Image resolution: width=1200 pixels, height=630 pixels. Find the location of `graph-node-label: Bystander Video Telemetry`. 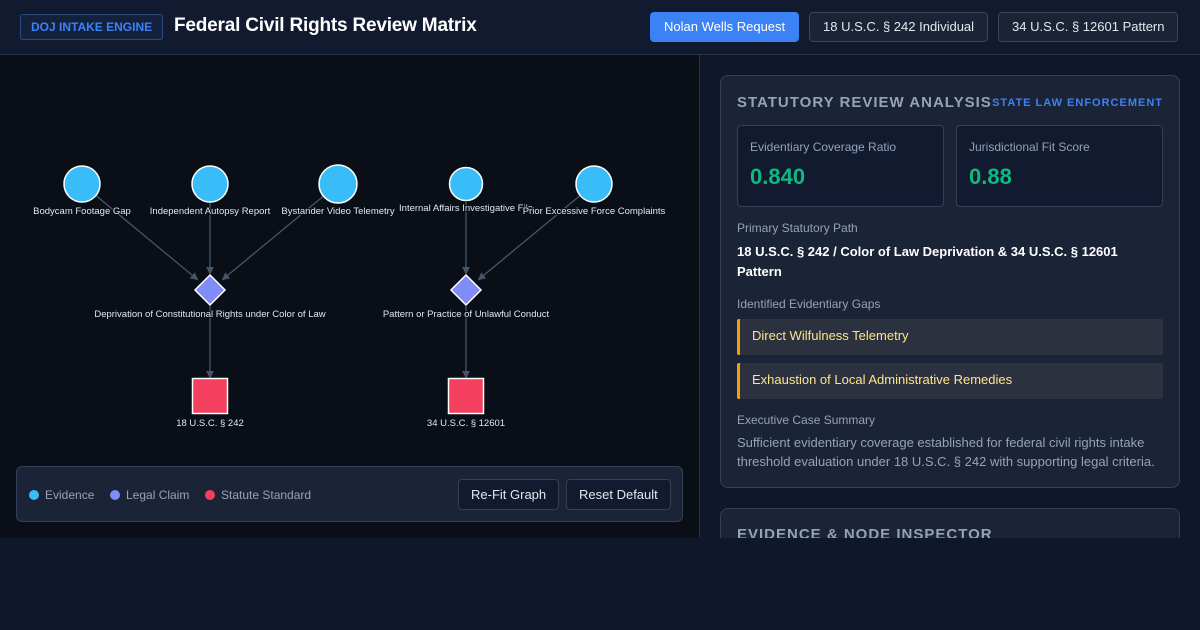

graph-node-label: Bystander Video Telemetry is located at coordinates (337, 211).